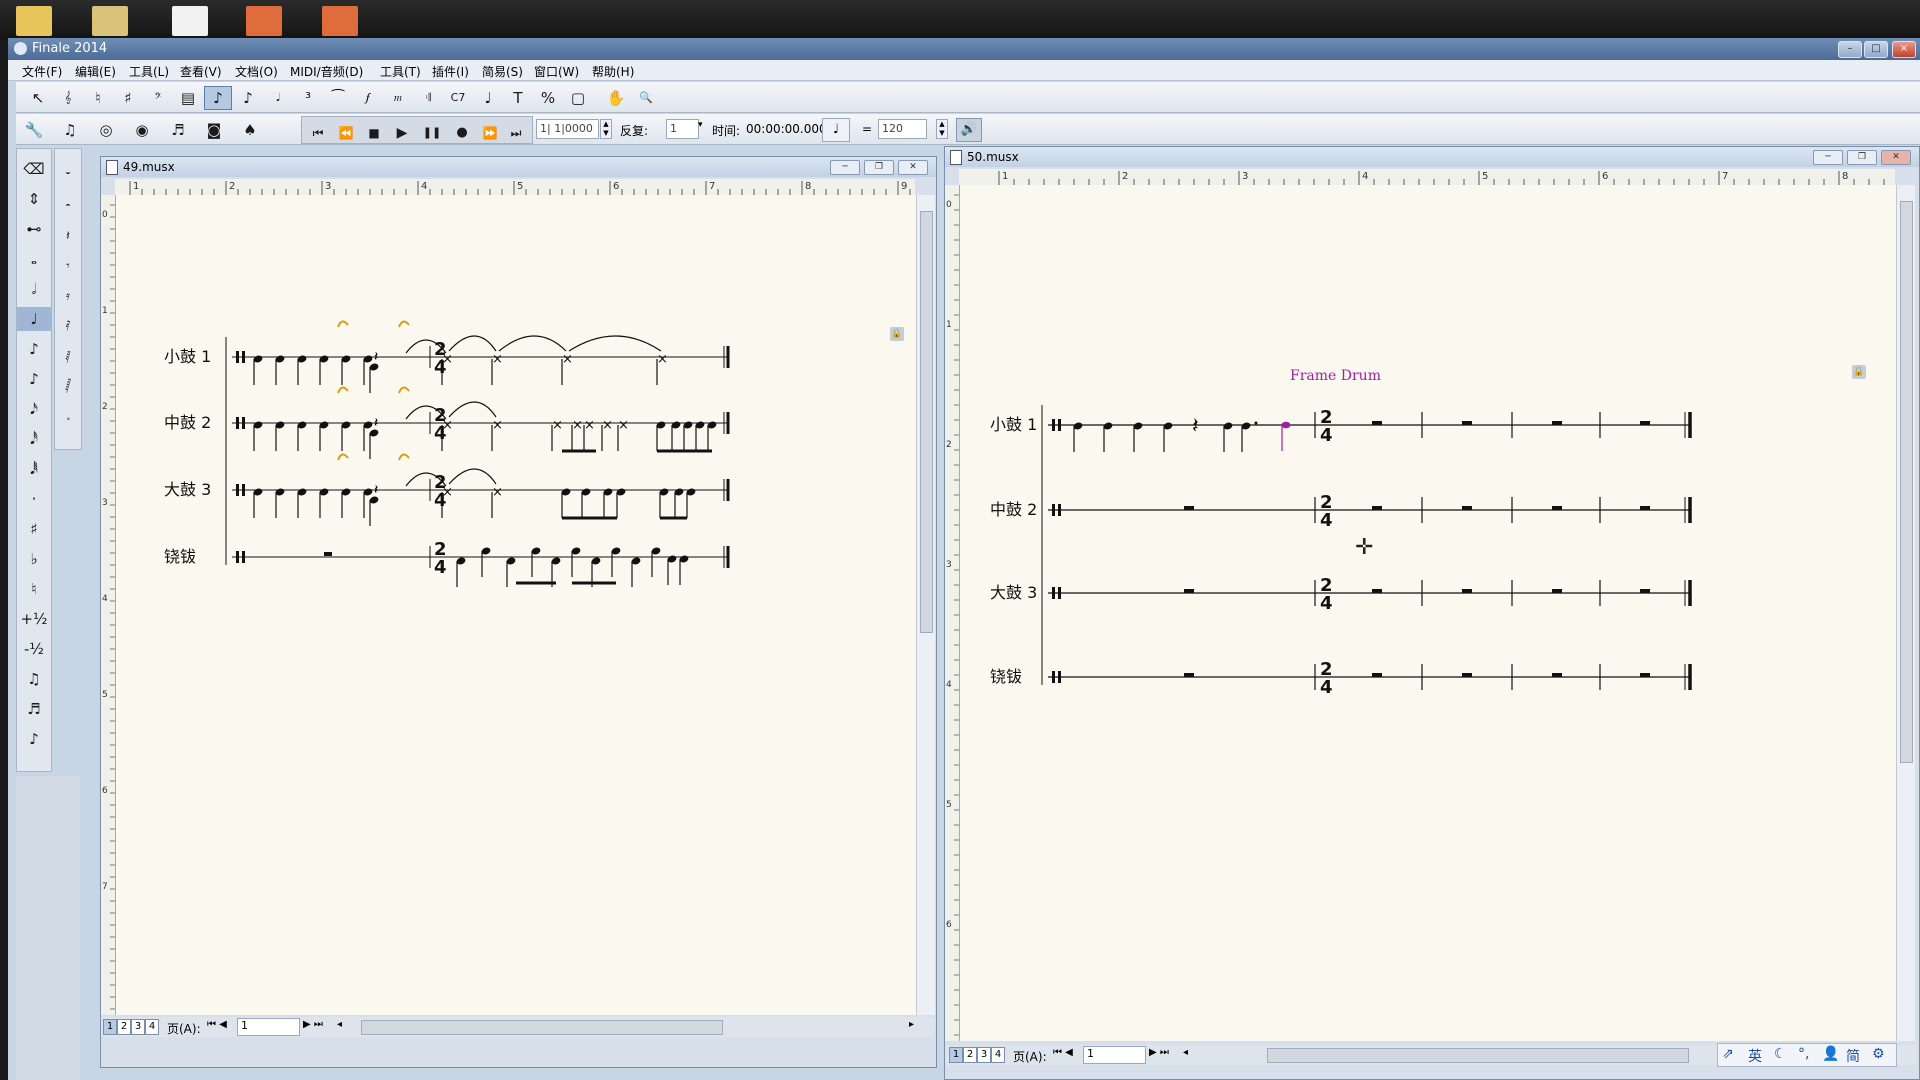 The height and width of the screenshot is (1080, 1920). What do you see at coordinates (106, 130) in the screenshot?
I see `mirror-tool-icon: ◎` at bounding box center [106, 130].